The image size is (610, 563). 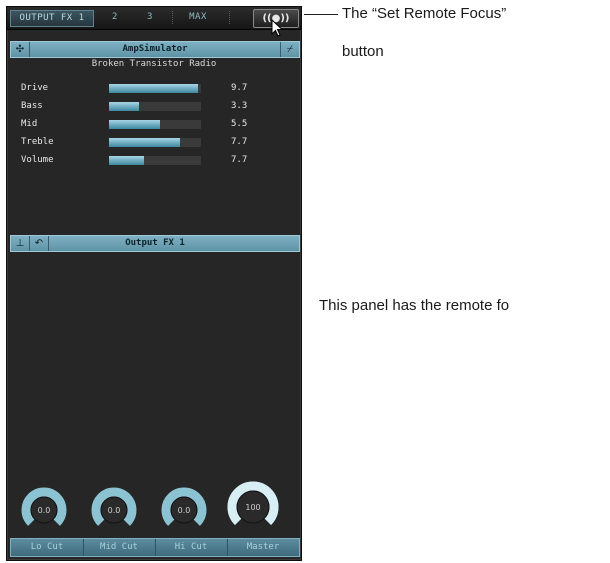 I want to click on param-row-drive: Drive 9.7, so click(x=141, y=88).